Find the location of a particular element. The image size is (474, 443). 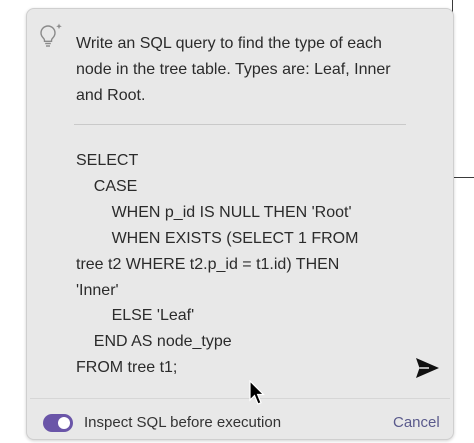

lightbulb-sparkle-icon is located at coordinates (51, 35).